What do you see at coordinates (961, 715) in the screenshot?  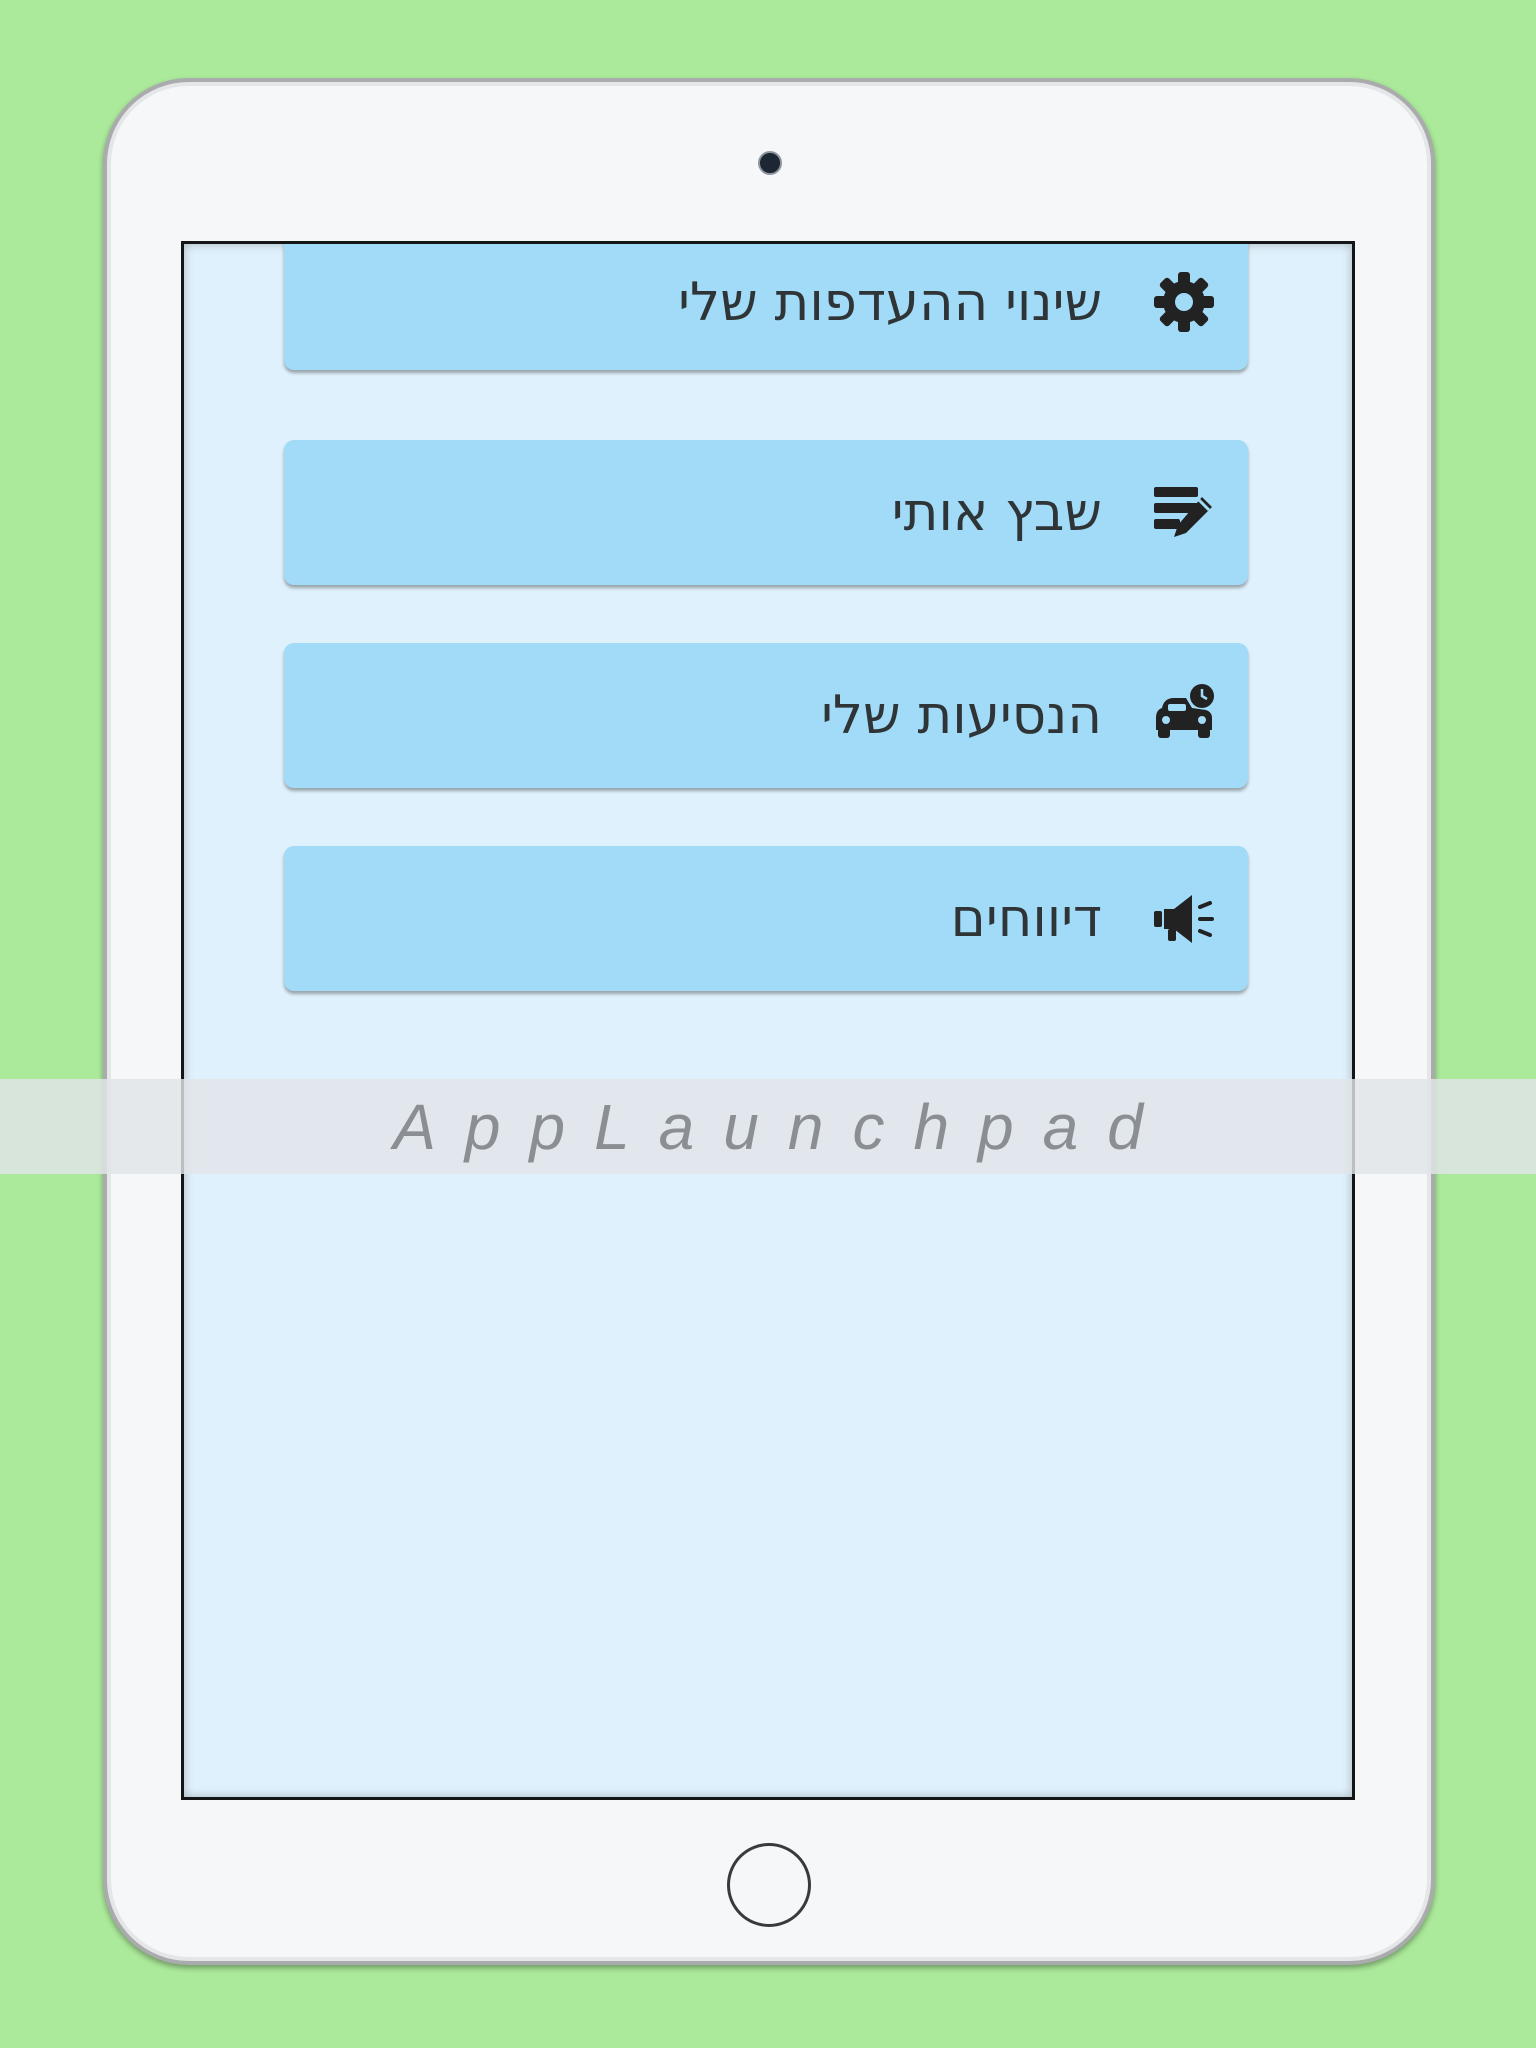 I see `menu-item-label: הנסיעות שלי` at bounding box center [961, 715].